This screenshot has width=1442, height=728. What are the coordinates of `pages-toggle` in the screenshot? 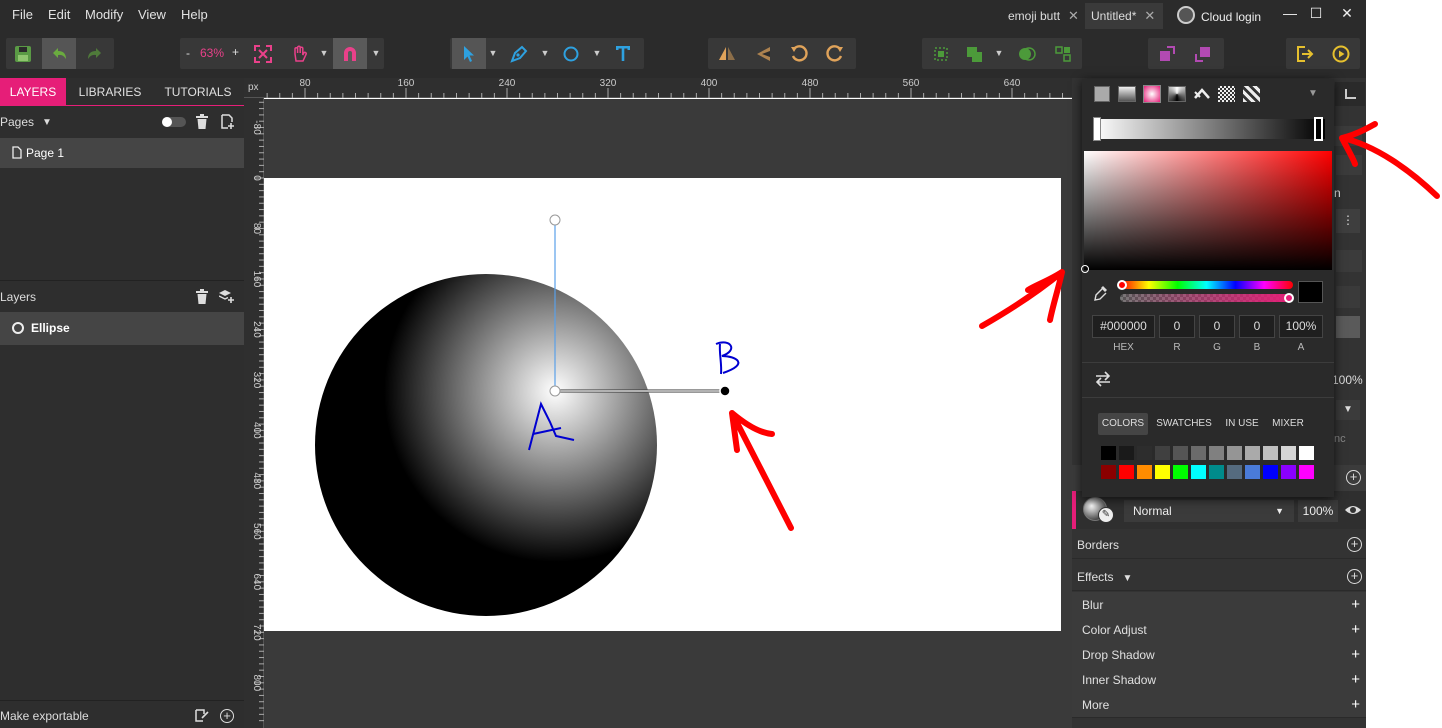 It's located at (174, 122).